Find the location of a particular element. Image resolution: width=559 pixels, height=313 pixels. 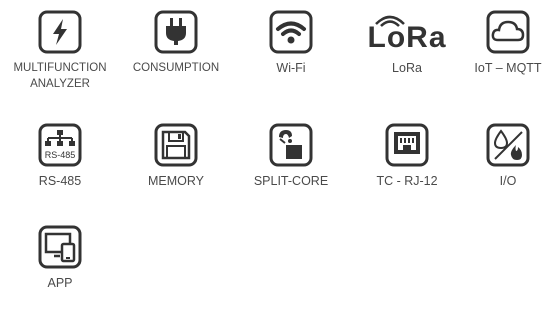

wifi-icon is located at coordinates (291, 32).